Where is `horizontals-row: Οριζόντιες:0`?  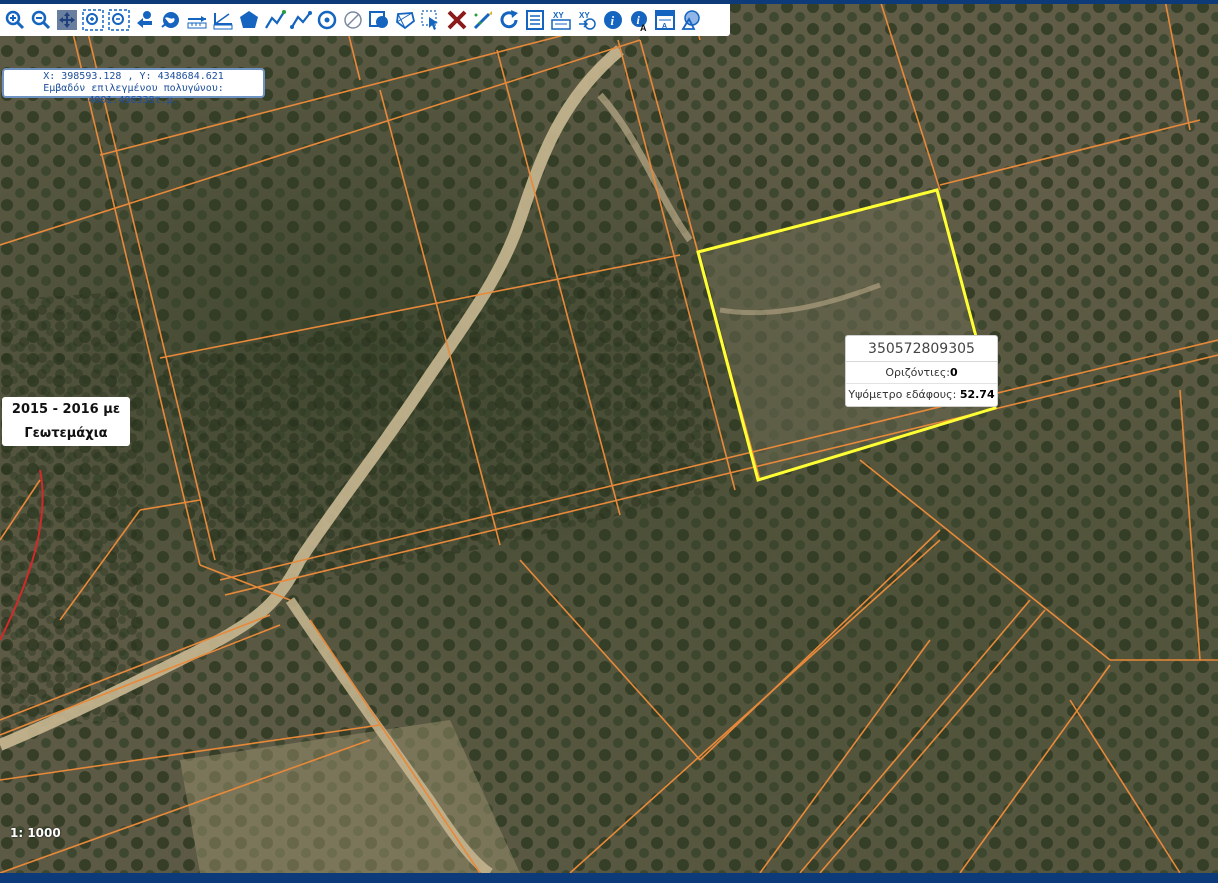 horizontals-row: Οριζόντιες:0 is located at coordinates (921, 373).